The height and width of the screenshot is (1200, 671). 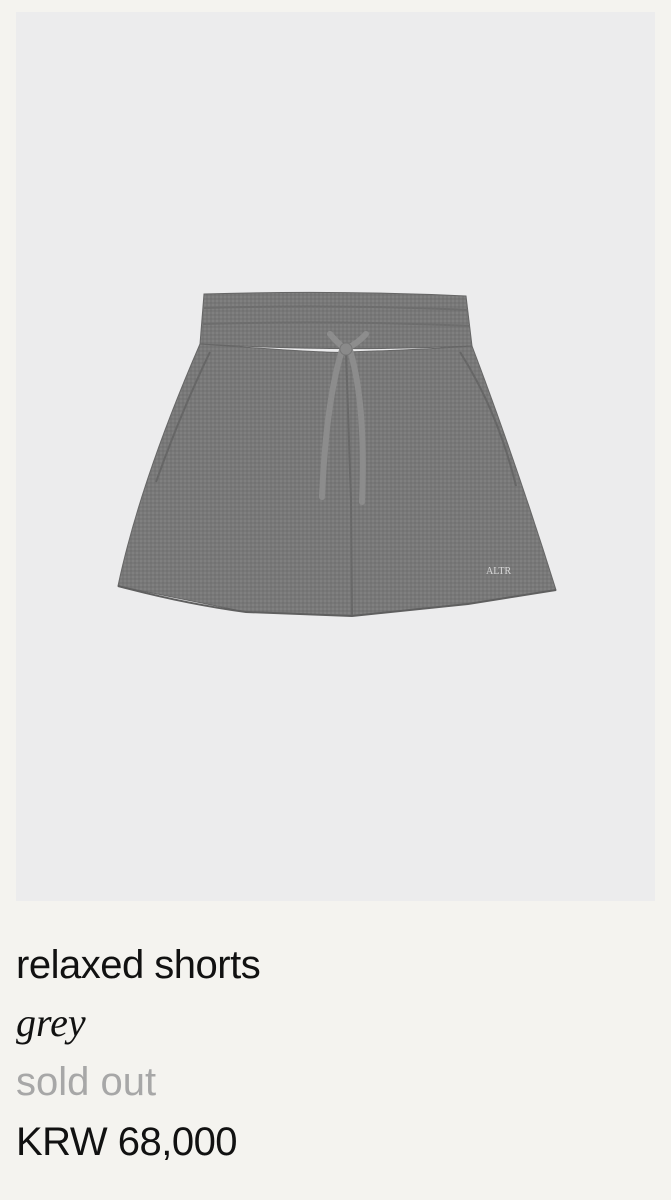 What do you see at coordinates (127, 1142) in the screenshot?
I see `product-price: KRW 68,000` at bounding box center [127, 1142].